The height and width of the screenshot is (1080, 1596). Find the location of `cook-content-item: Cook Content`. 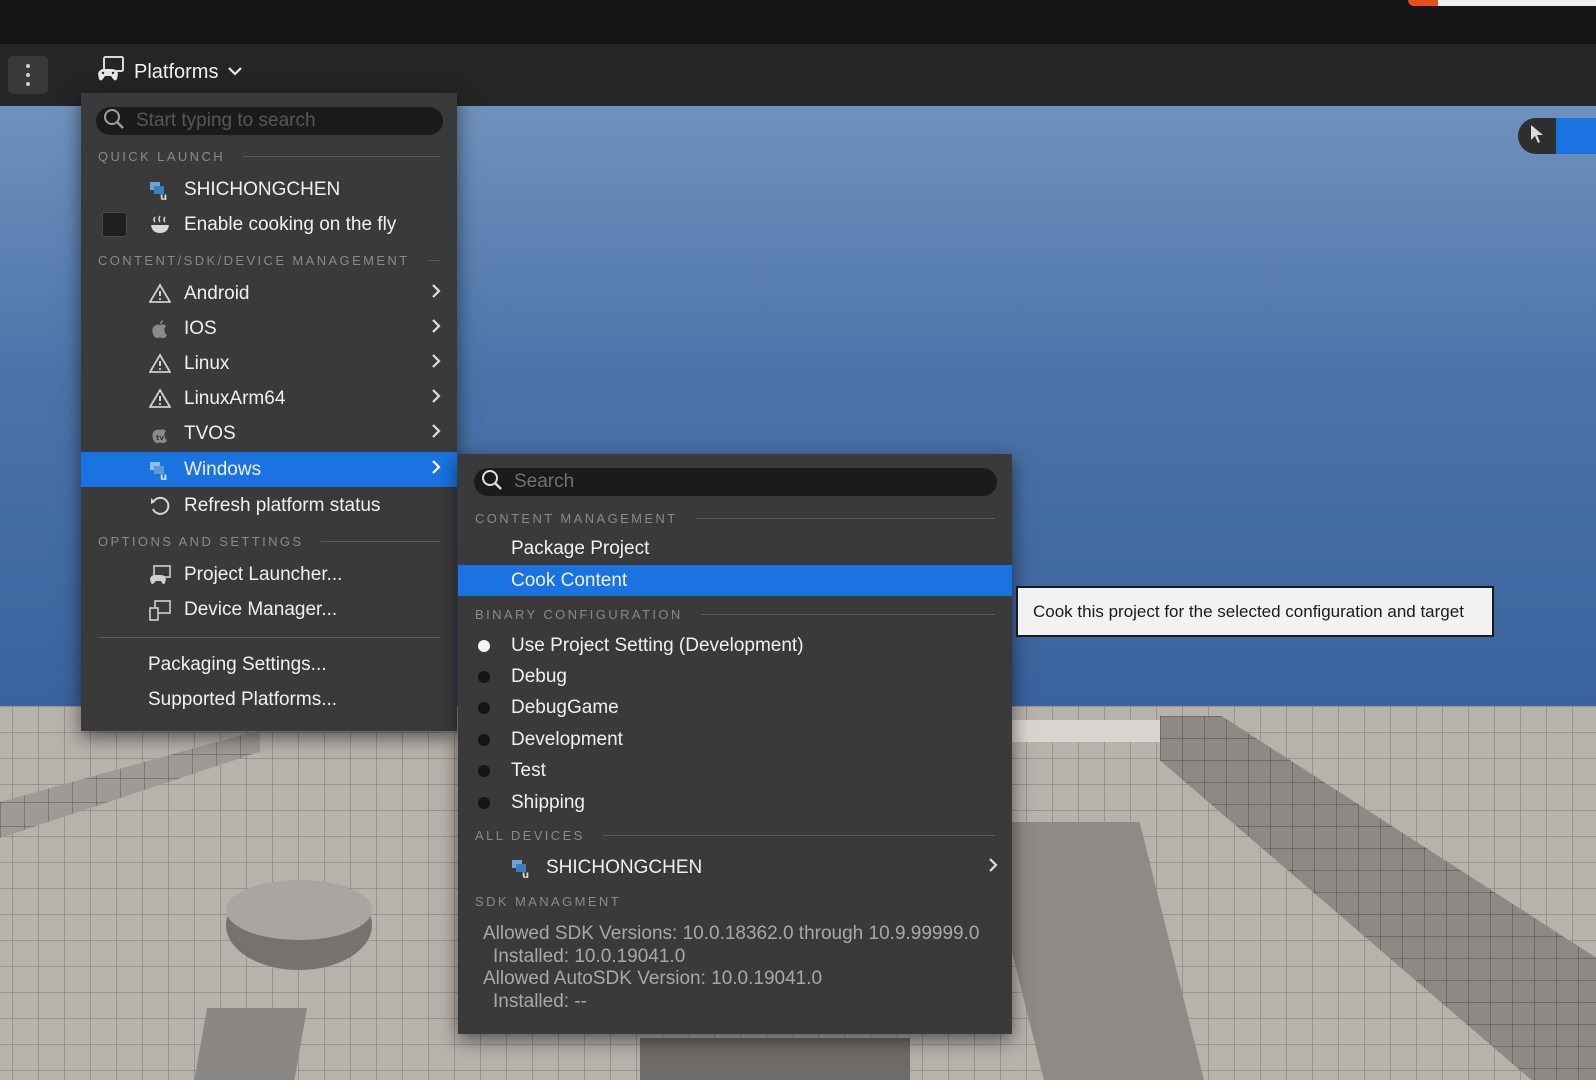

cook-content-item: Cook Content is located at coordinates (735, 580).